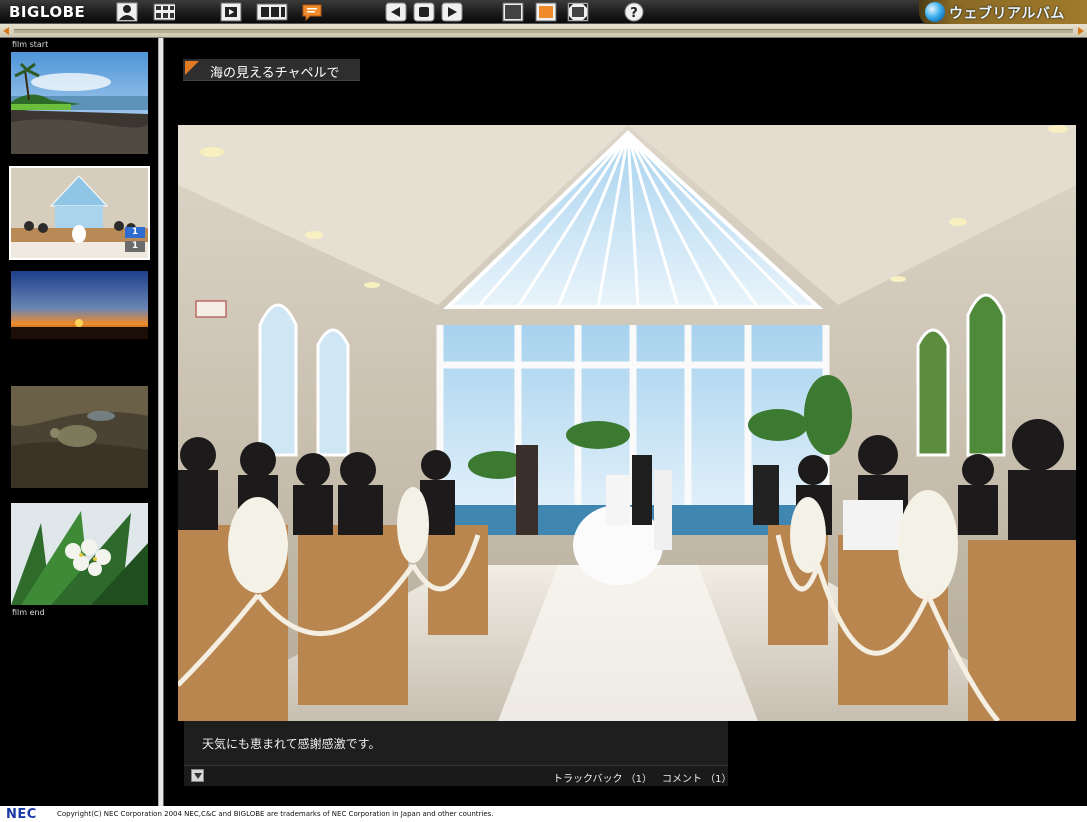 This screenshot has width=1087, height=822. I want to click on photo-title: 海の見えるチャペルで, so click(275, 73).